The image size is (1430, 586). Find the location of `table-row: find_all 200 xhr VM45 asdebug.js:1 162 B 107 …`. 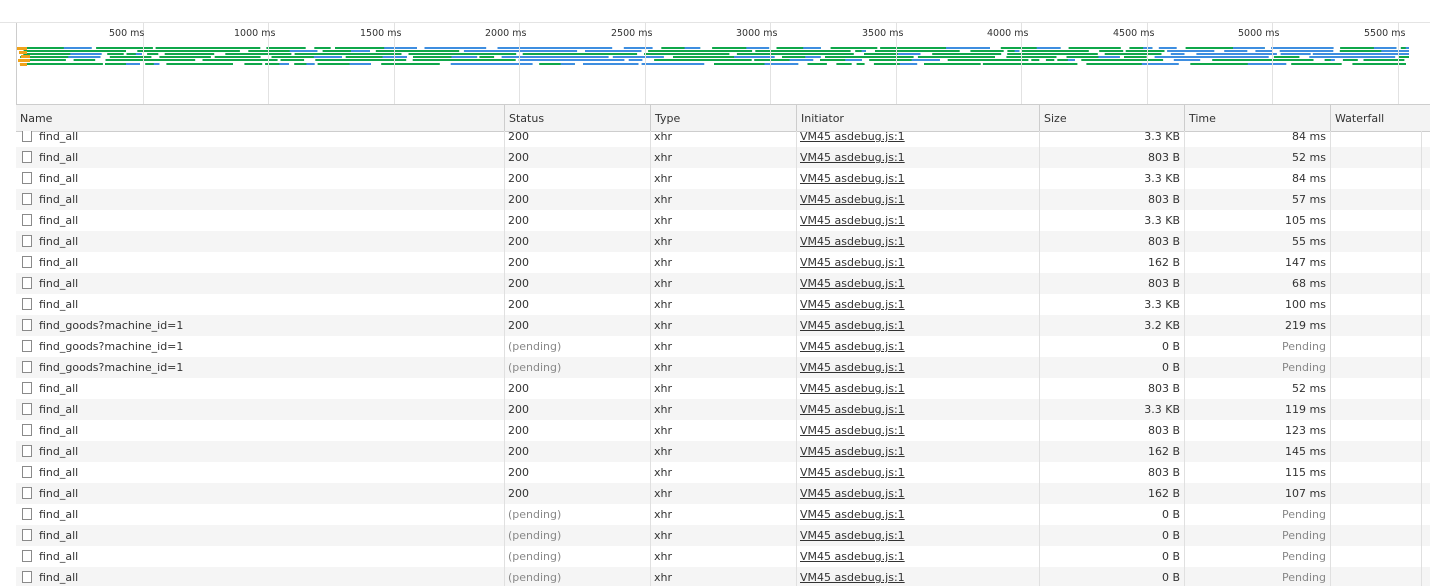

table-row: find_all 200 xhr VM45 asdebug.js:1 162 B 107 … is located at coordinates (723, 493).